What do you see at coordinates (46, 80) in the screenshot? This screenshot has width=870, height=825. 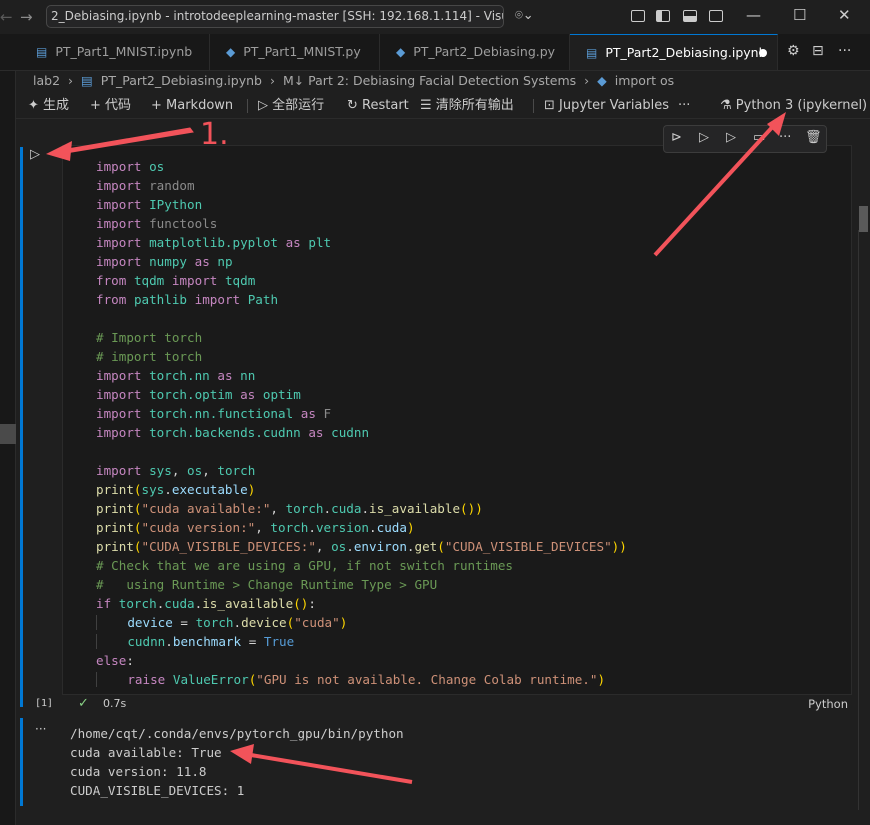 I see `breadcrumb-folder: lab2` at bounding box center [46, 80].